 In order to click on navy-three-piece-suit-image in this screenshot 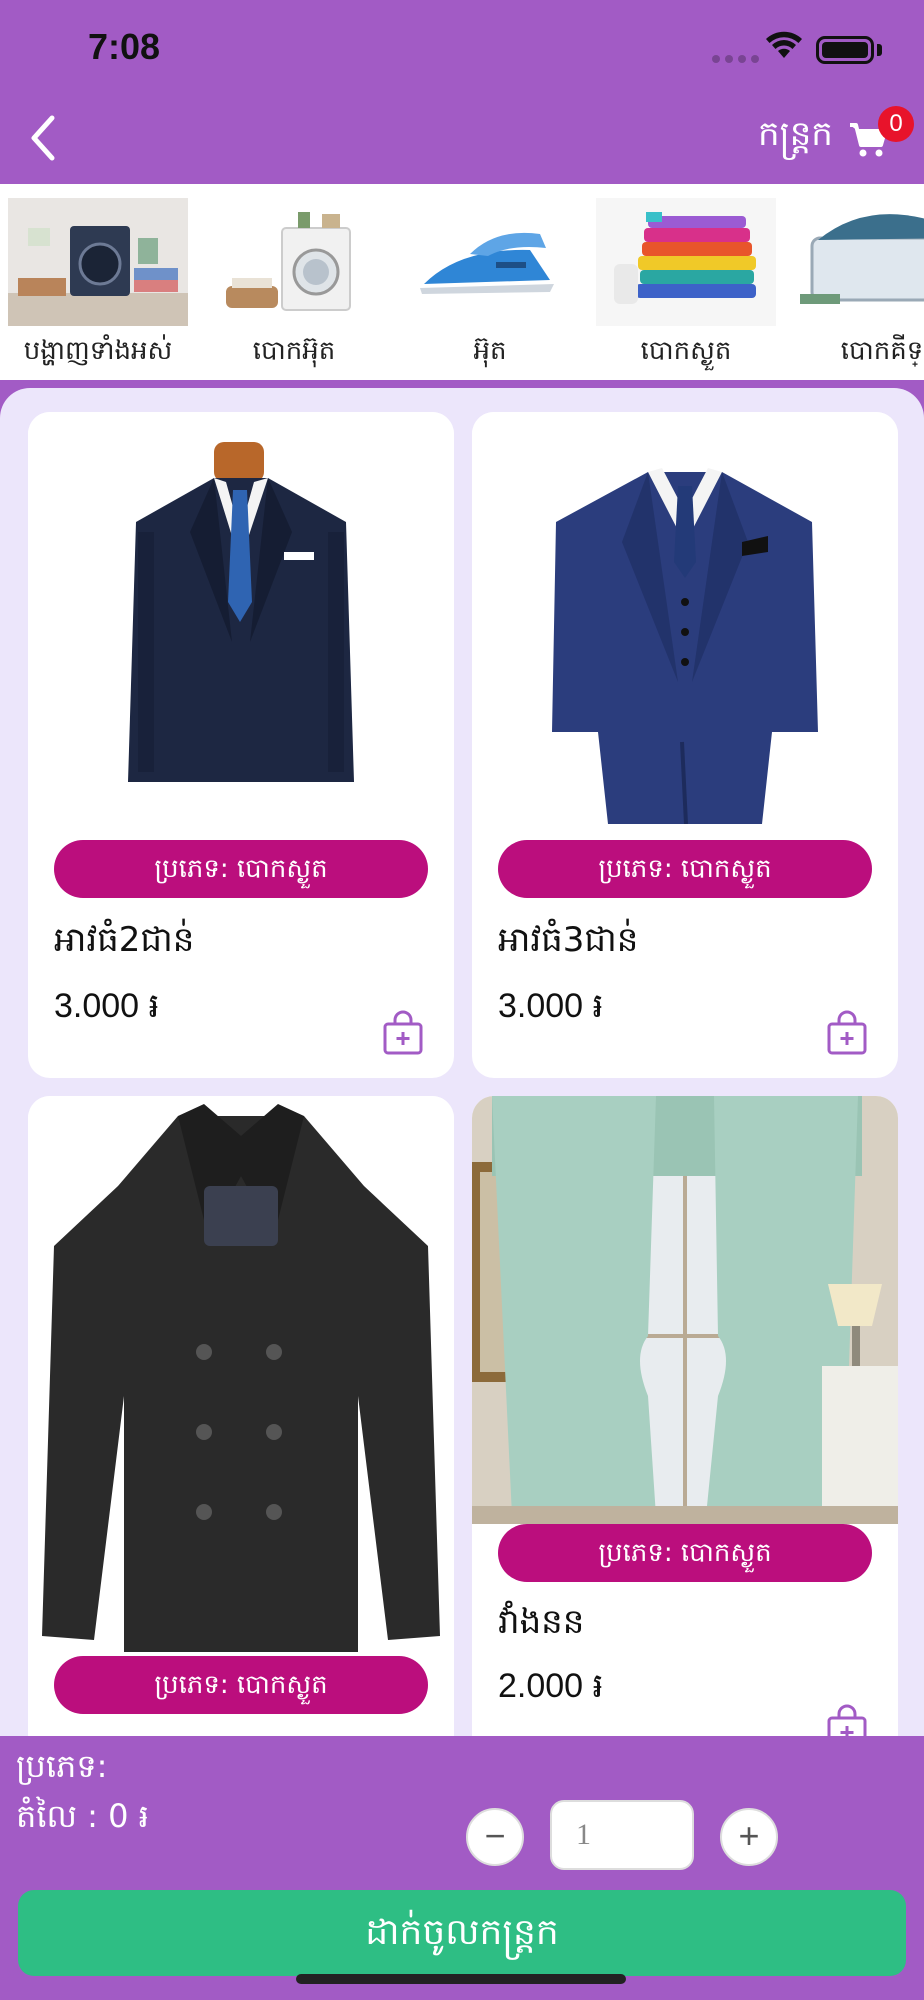, I will do `click(685, 618)`.